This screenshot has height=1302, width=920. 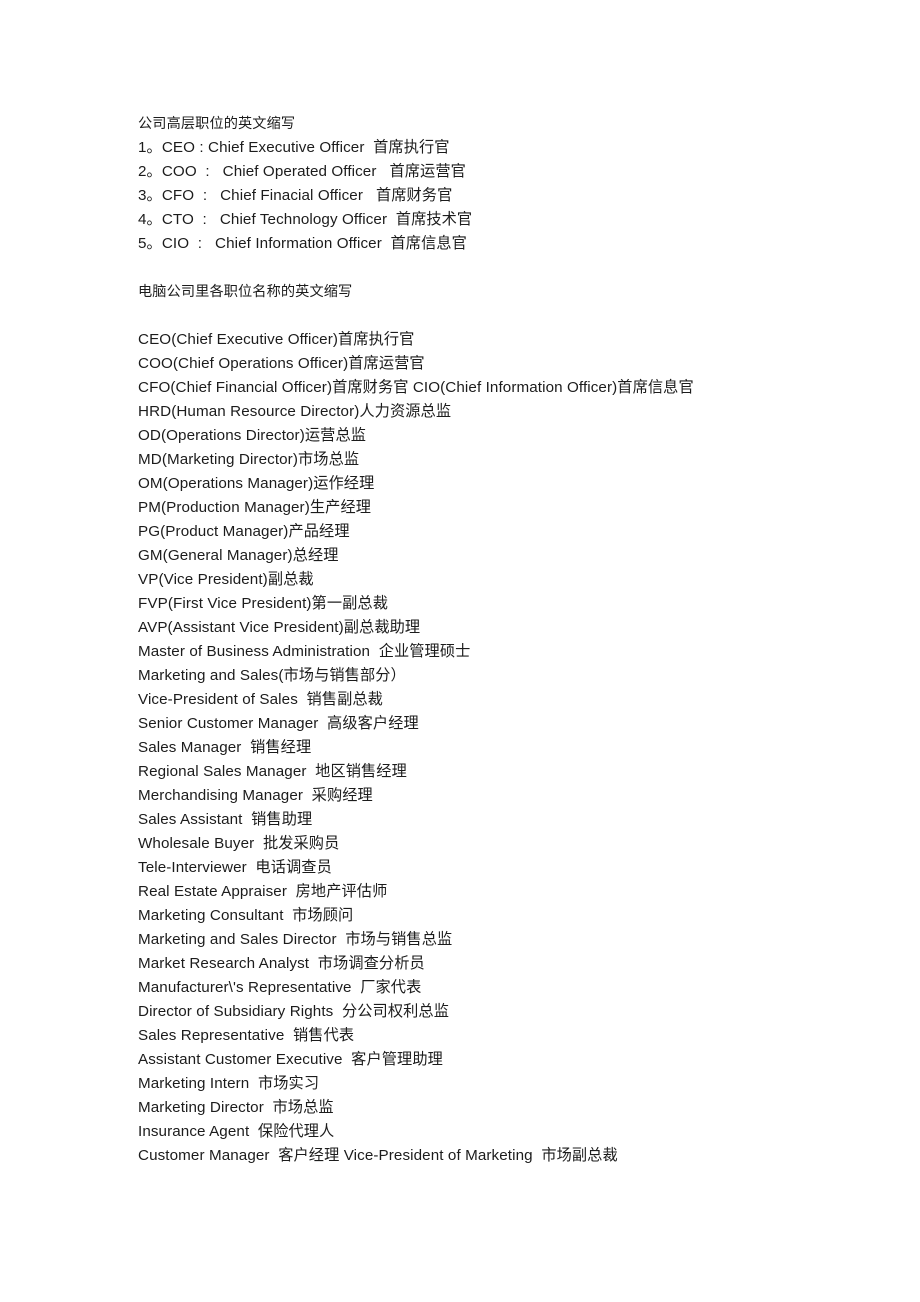 I want to click on list-item: COO(Chief Operations Officer)首席运营官, so click(x=281, y=363).